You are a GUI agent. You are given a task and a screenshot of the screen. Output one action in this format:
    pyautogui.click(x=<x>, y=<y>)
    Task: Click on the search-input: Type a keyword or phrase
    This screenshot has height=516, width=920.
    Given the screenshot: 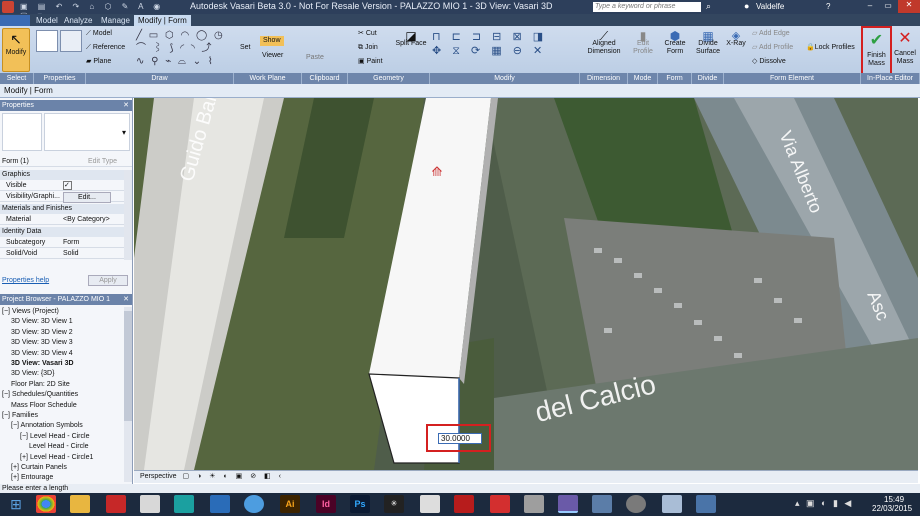 What is the action you would take?
    pyautogui.click(x=647, y=7)
    